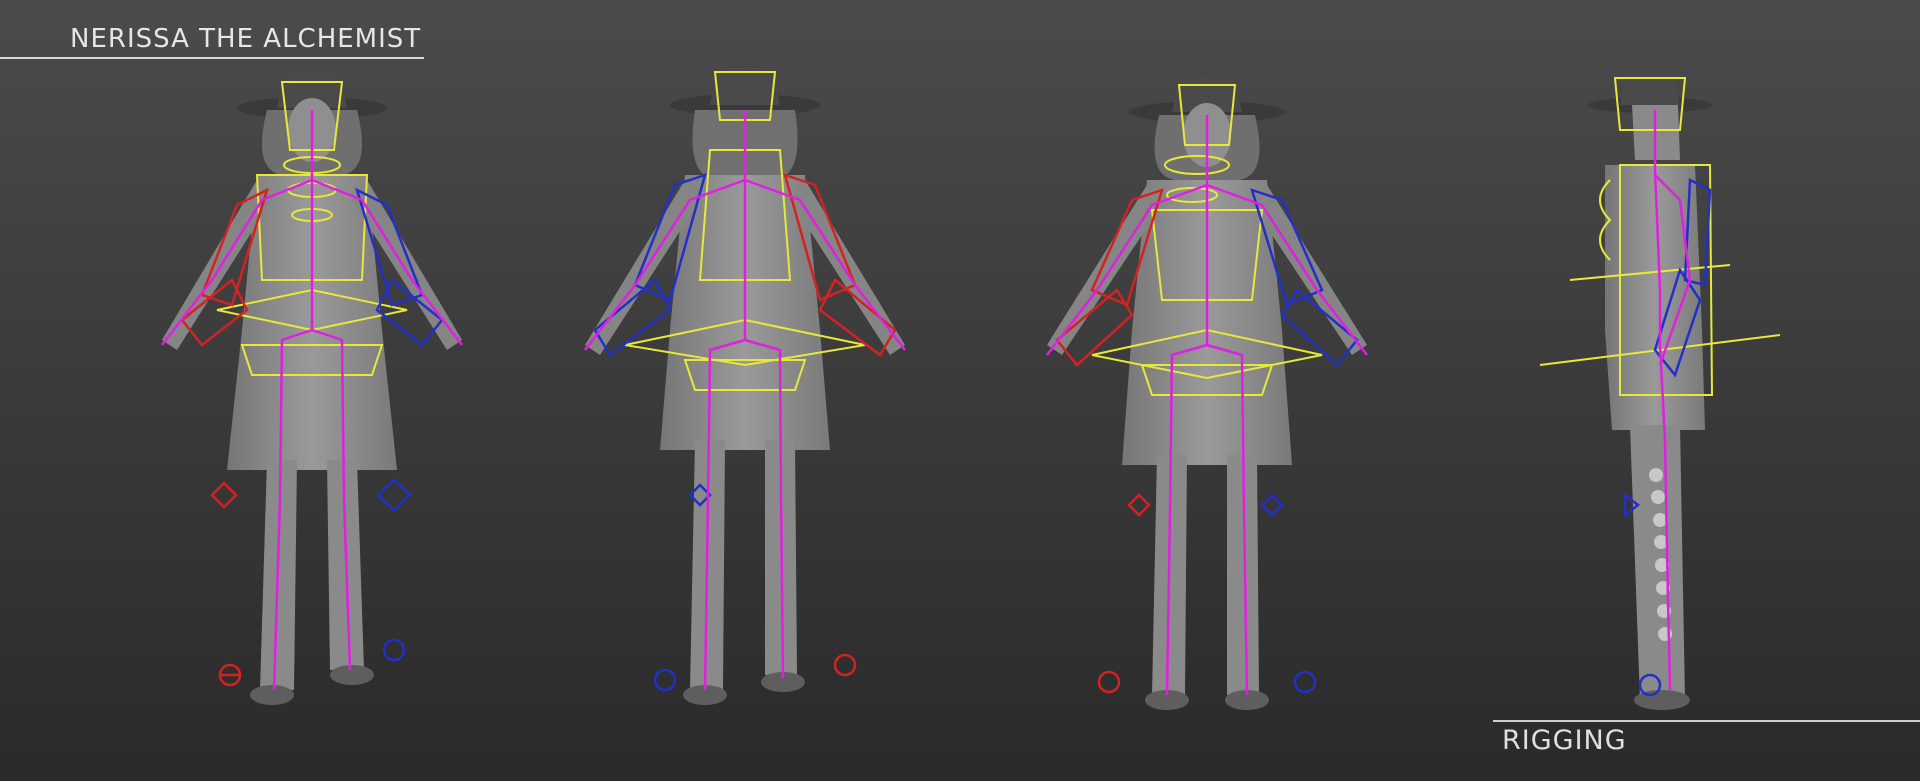 This screenshot has width=1920, height=781. Describe the element at coordinates (1650, 88) in the screenshot. I see `hat-crown` at that location.